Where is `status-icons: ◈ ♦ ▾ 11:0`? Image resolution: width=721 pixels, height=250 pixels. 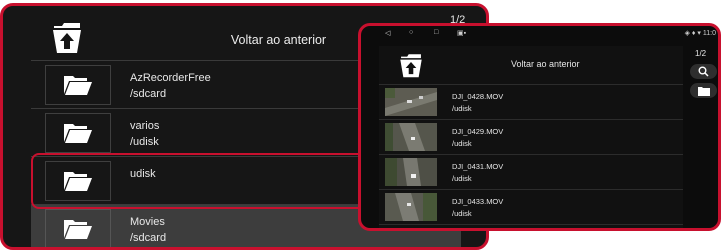 status-icons: ◈ ♦ ▾ 11:0 is located at coordinates (700, 33).